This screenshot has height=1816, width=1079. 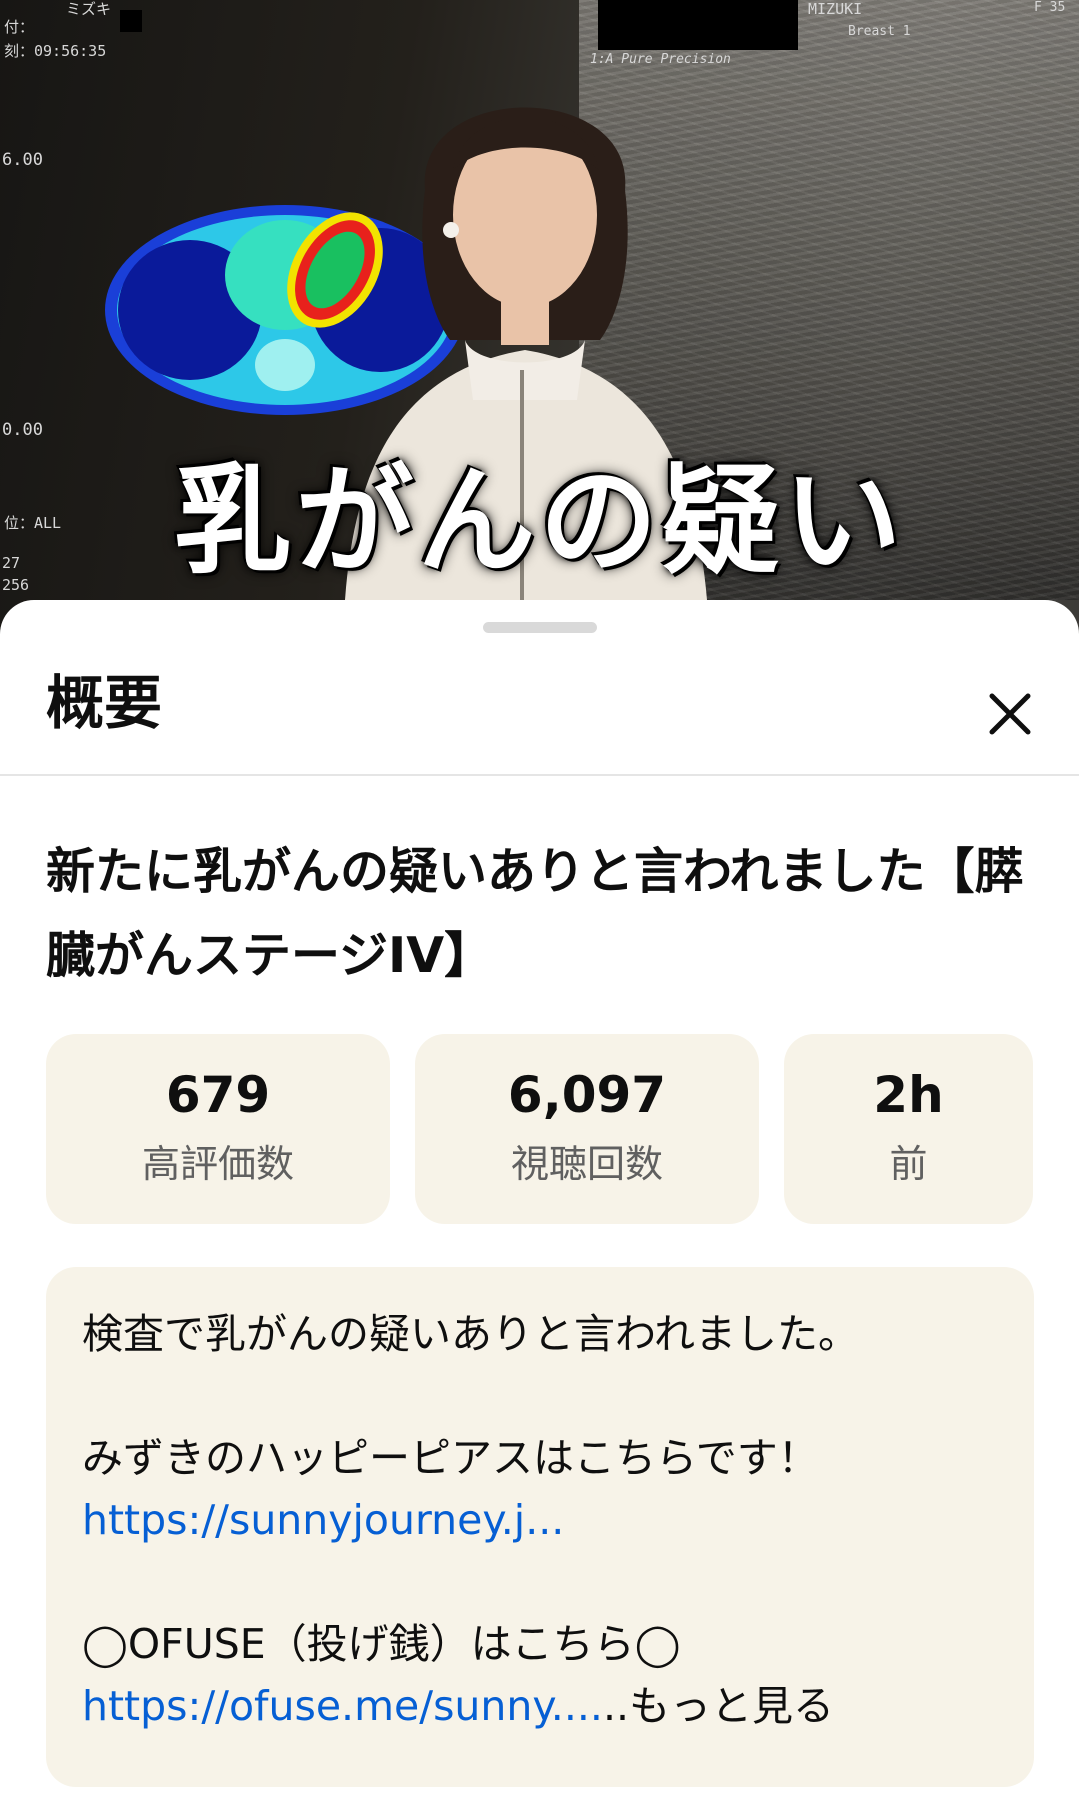 I want to click on views-label: 視聴回数, so click(x=586, y=1164).